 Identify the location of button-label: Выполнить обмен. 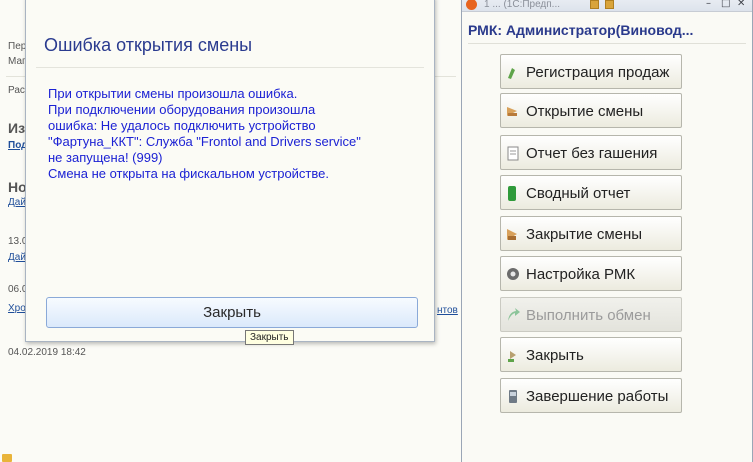
(588, 315).